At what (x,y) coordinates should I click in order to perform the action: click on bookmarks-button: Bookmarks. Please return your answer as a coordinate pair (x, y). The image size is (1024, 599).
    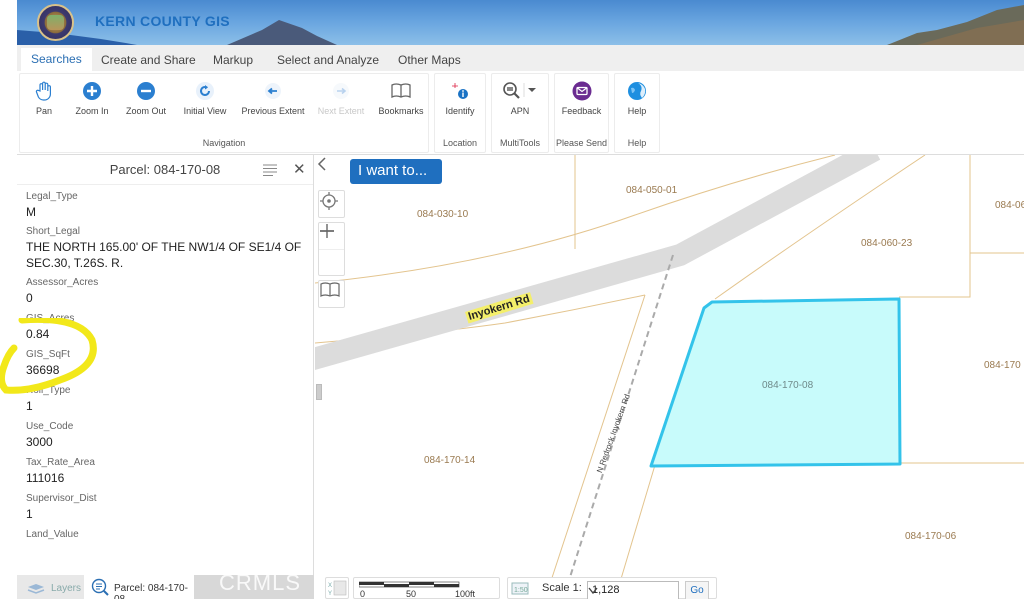
    Looking at the image, I should click on (401, 98).